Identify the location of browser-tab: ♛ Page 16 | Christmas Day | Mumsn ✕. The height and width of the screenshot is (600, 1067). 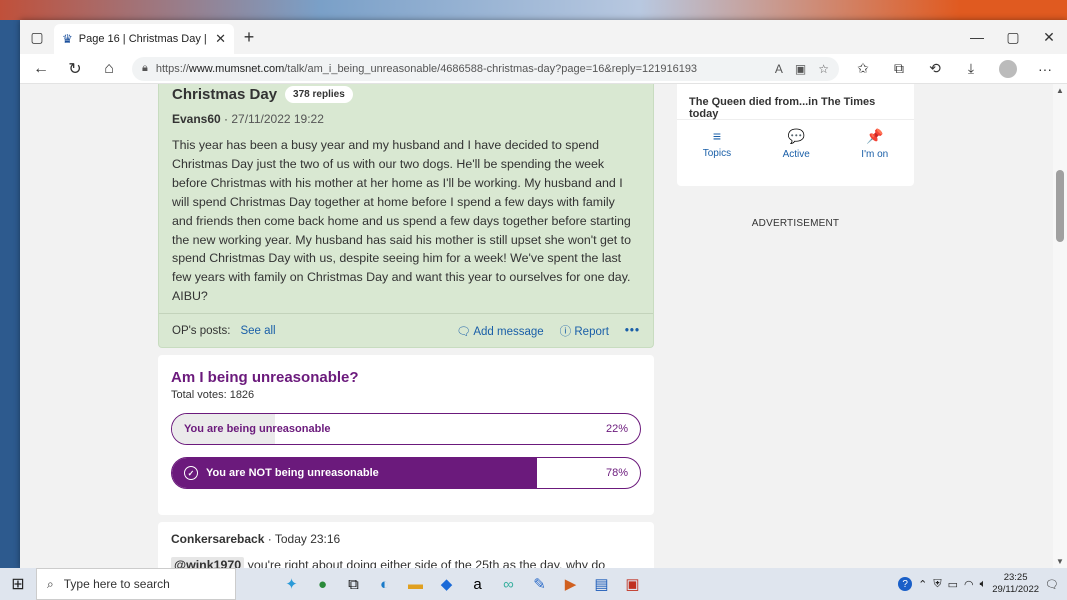
(144, 39).